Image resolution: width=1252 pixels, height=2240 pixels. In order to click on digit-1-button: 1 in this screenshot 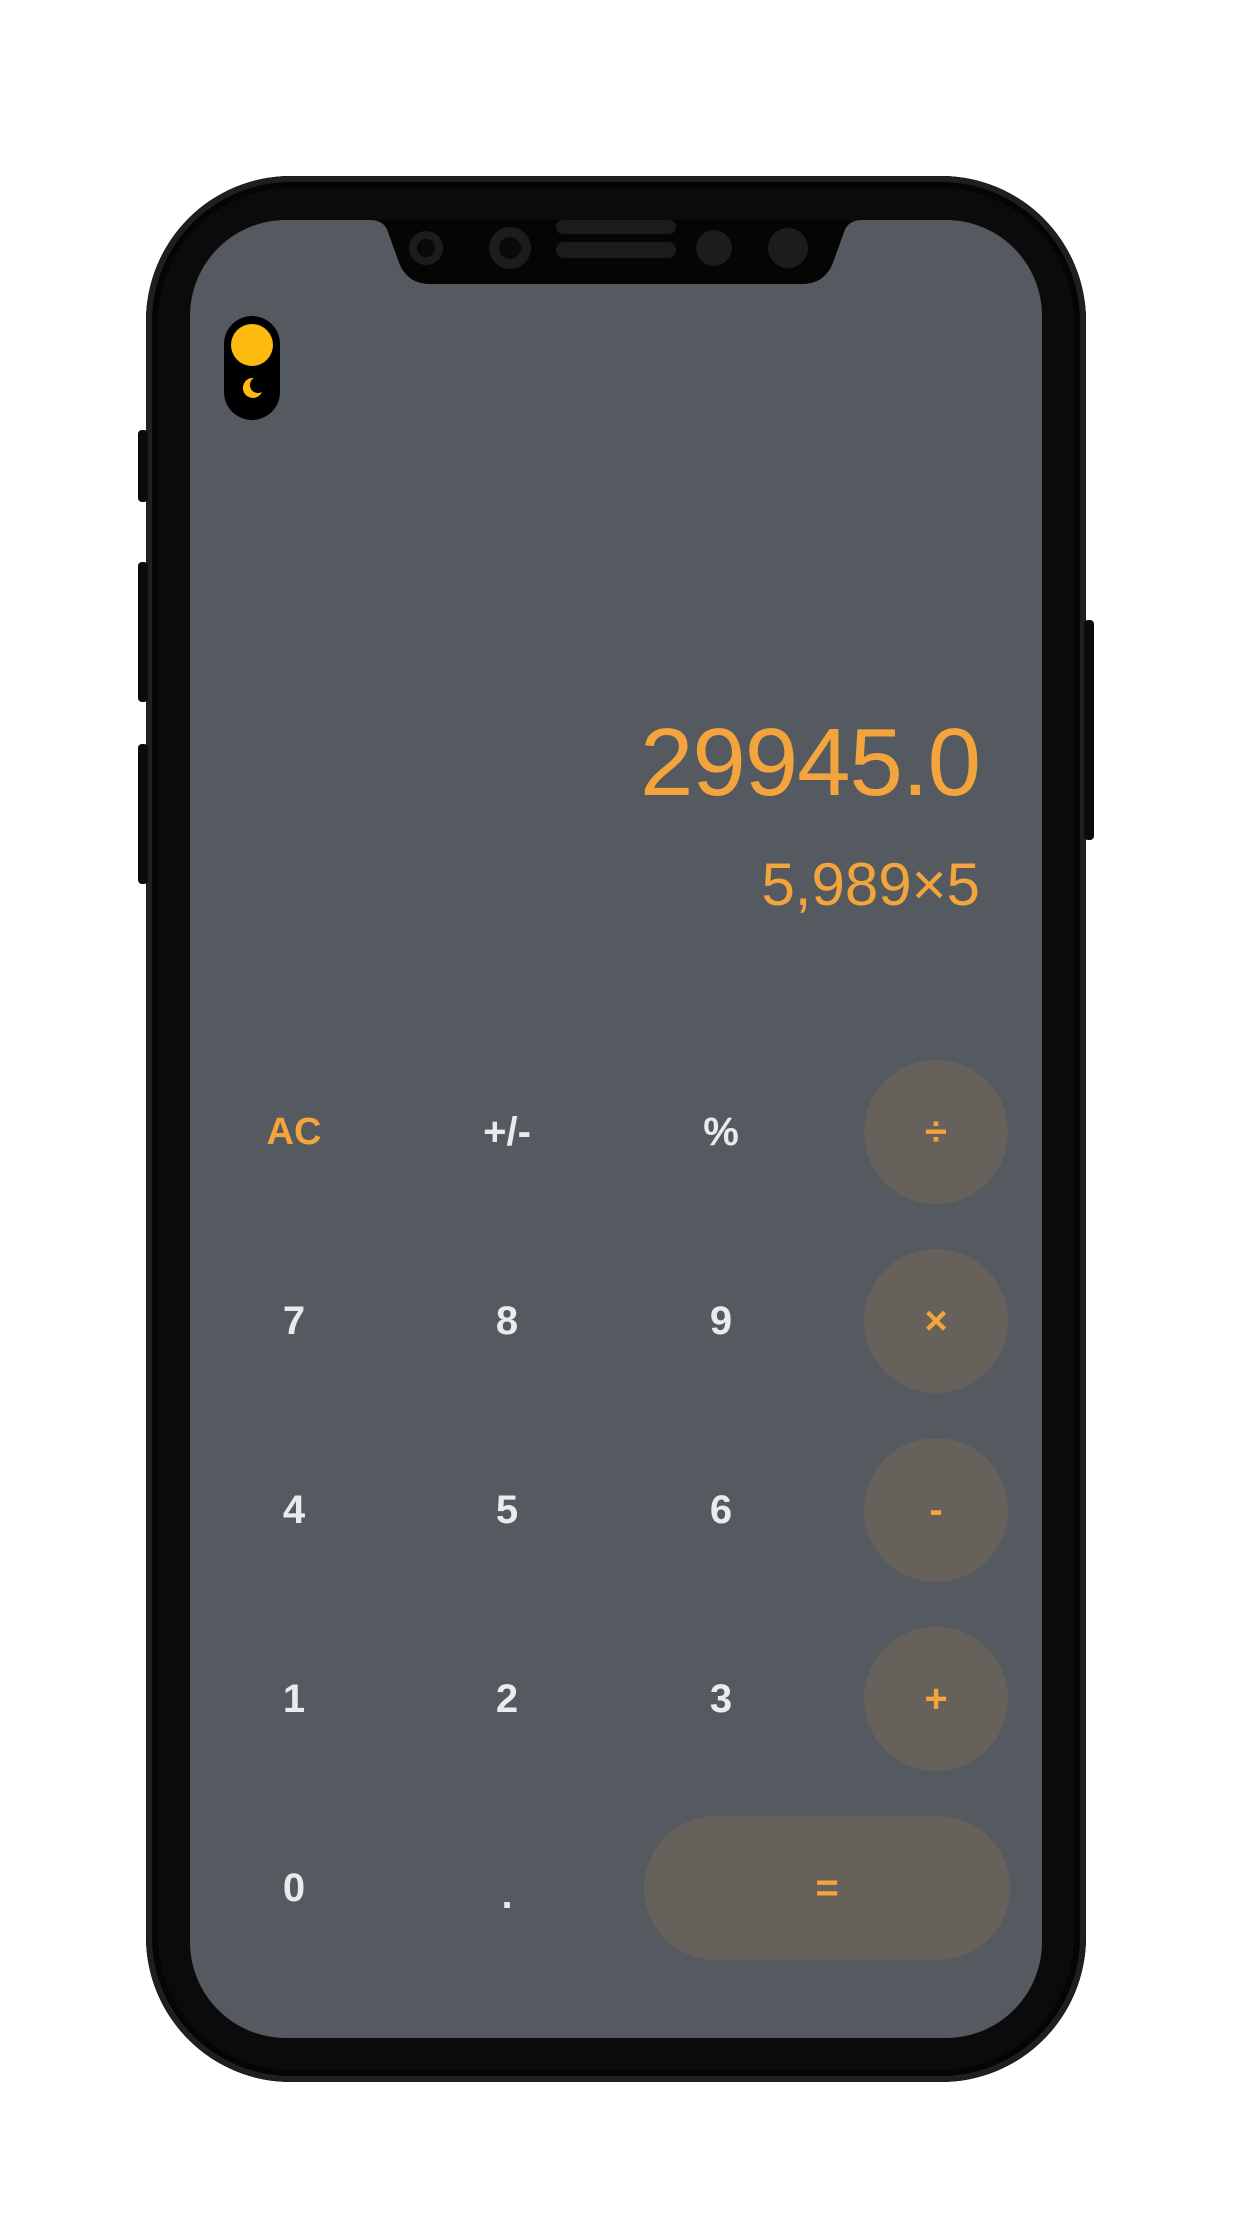, I will do `click(294, 1699)`.